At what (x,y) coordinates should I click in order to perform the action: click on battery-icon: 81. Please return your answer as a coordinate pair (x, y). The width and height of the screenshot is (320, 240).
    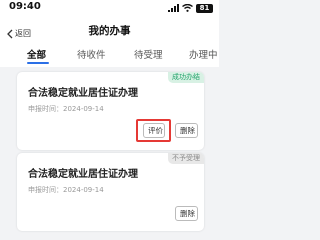
    Looking at the image, I should click on (204, 8).